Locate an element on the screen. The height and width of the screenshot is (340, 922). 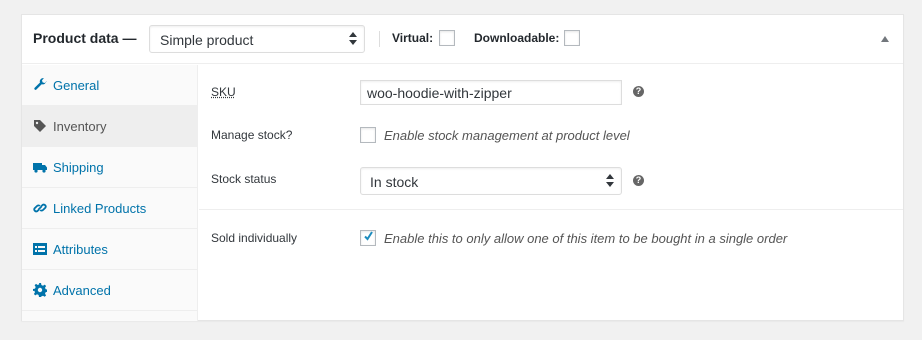
tab-linked-products: Linked Products is located at coordinates (109, 208).